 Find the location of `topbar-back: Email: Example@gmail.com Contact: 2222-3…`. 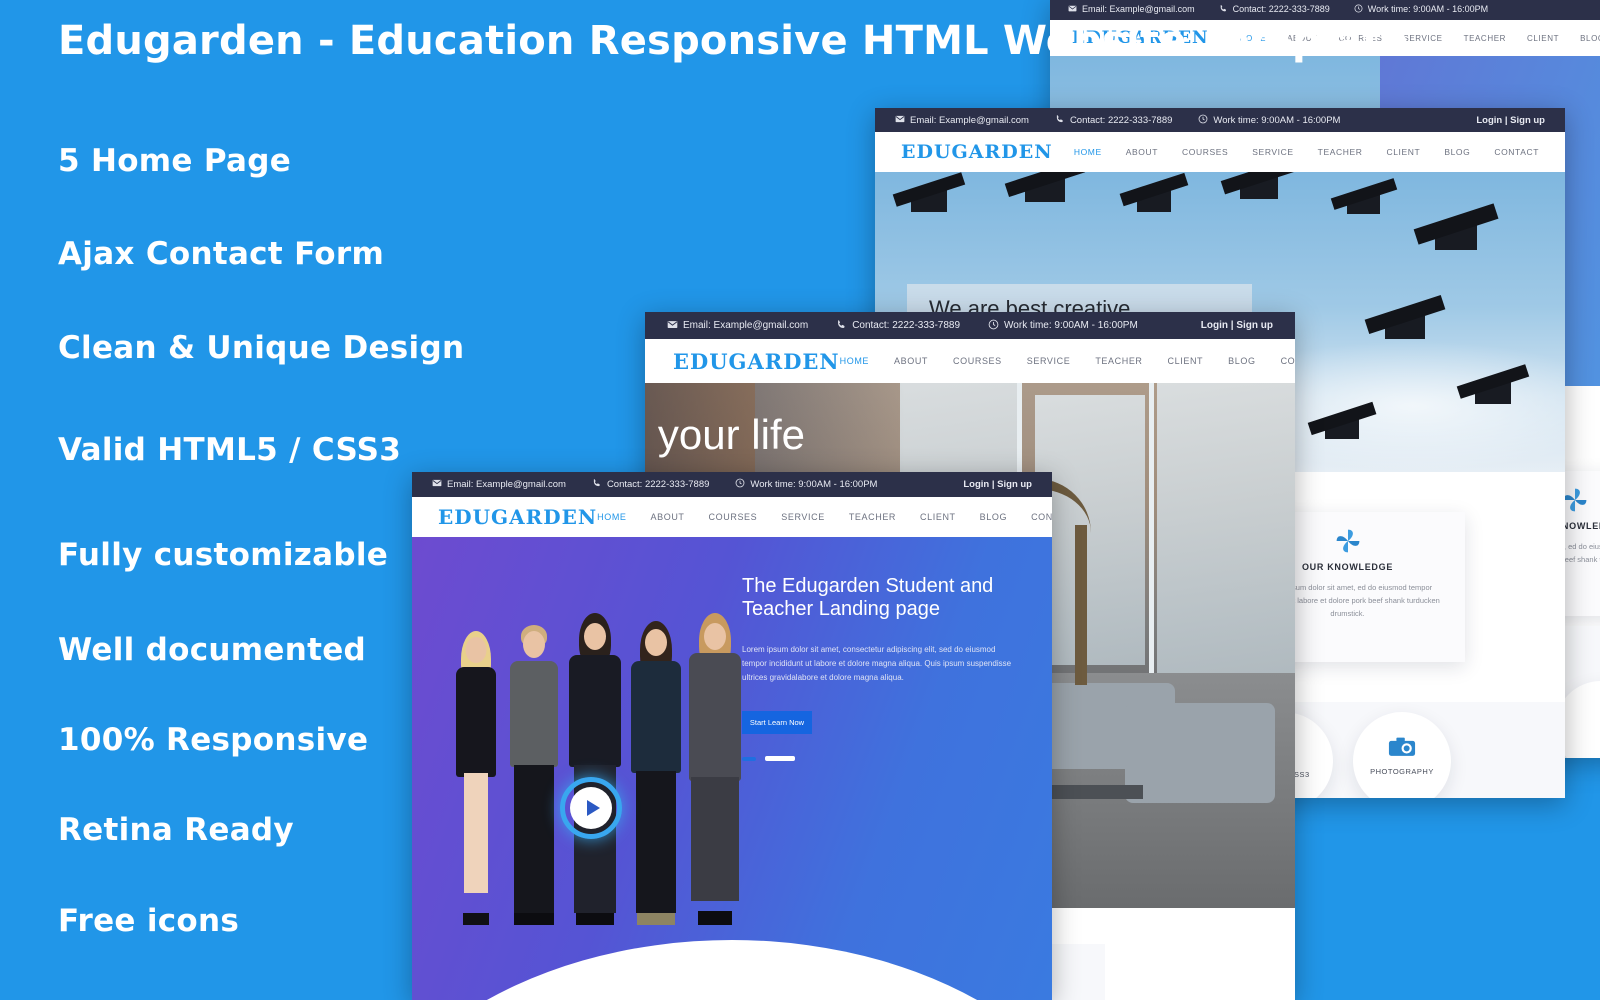

topbar-back: Email: Example@gmail.com Contact: 2222-3… is located at coordinates (1325, 10).